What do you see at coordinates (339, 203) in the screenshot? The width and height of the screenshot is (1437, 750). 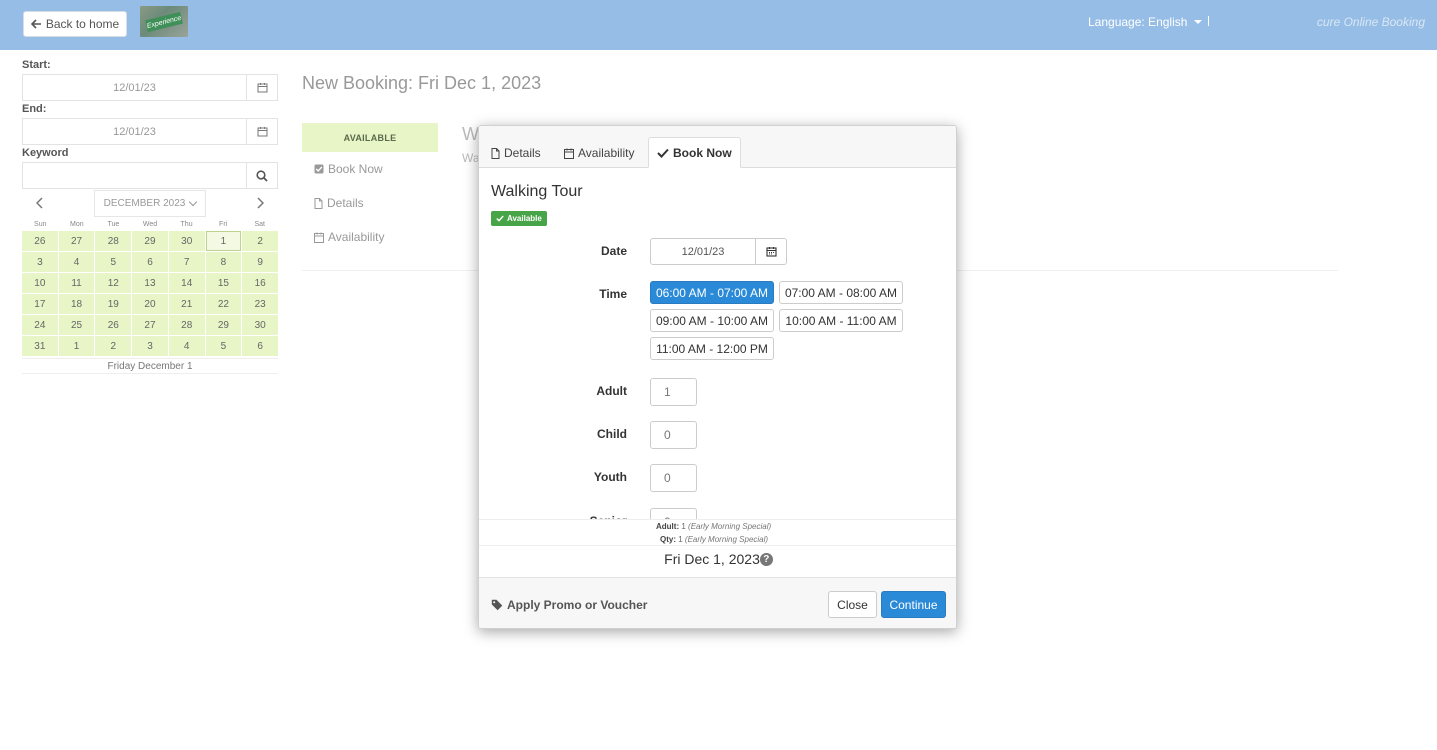 I see `side-link-details: Details` at bounding box center [339, 203].